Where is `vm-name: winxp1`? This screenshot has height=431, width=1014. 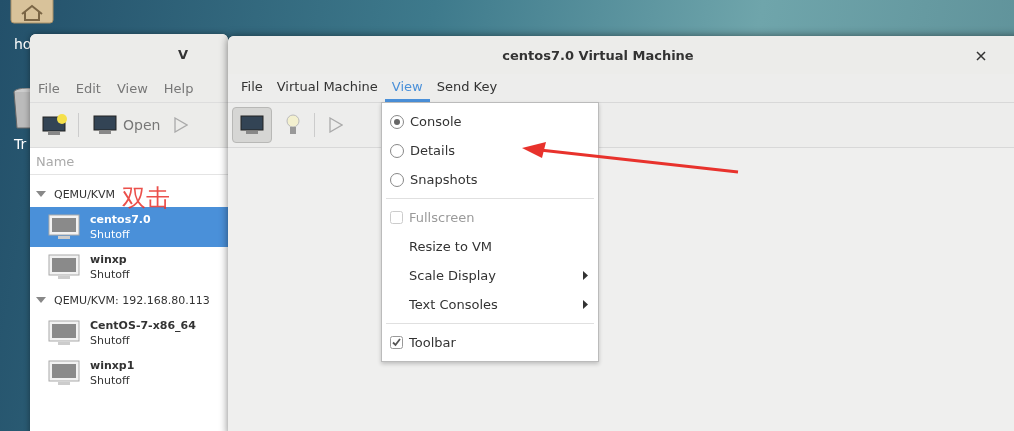
vm-name: winxp1 is located at coordinates (112, 365).